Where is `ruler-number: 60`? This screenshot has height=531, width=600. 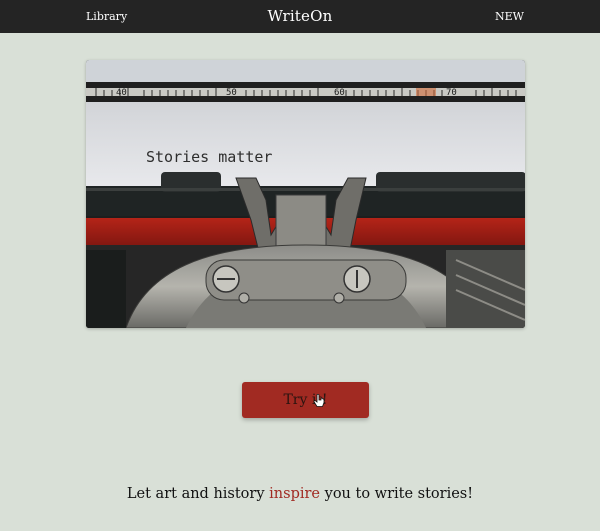 ruler-number: 60 is located at coordinates (339, 93).